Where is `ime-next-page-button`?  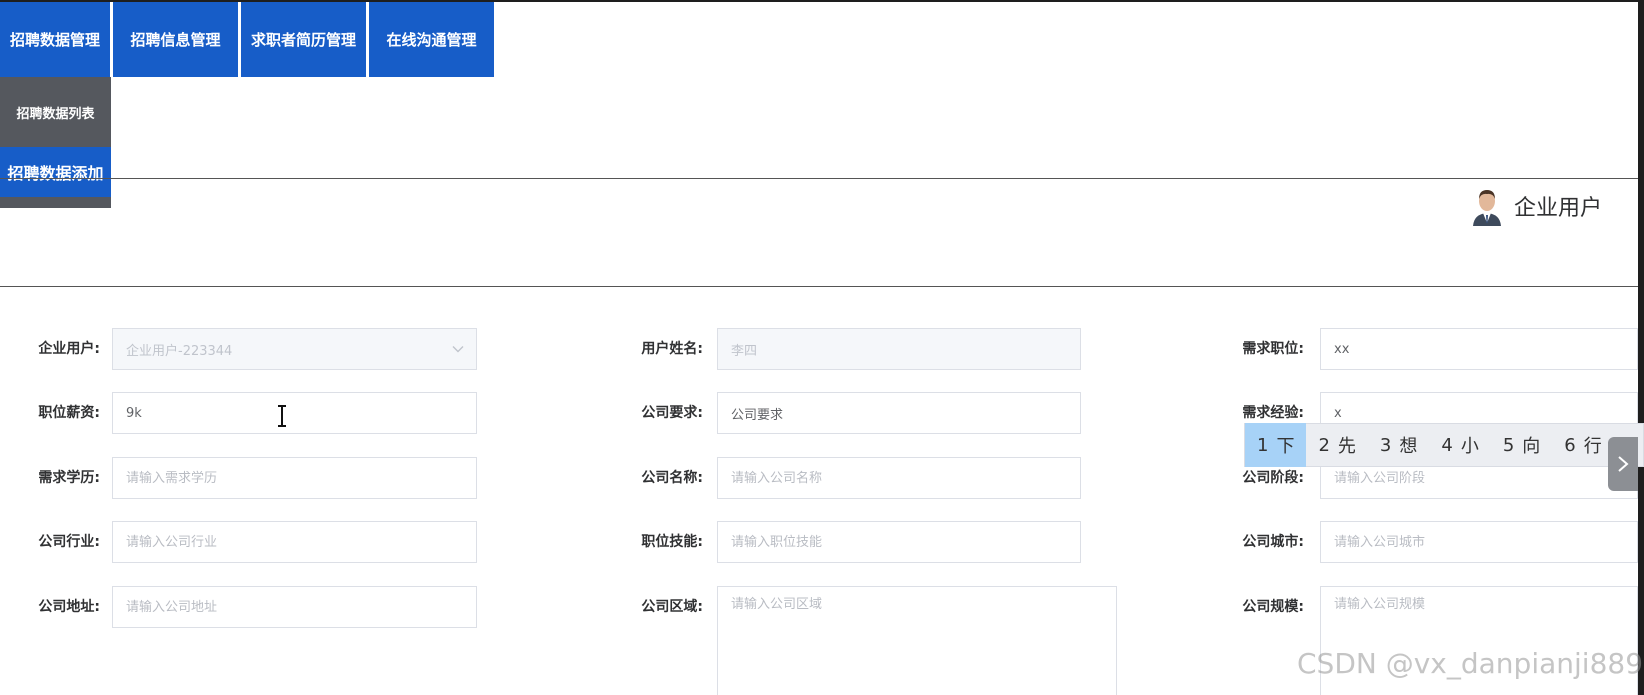 ime-next-page-button is located at coordinates (1623, 464).